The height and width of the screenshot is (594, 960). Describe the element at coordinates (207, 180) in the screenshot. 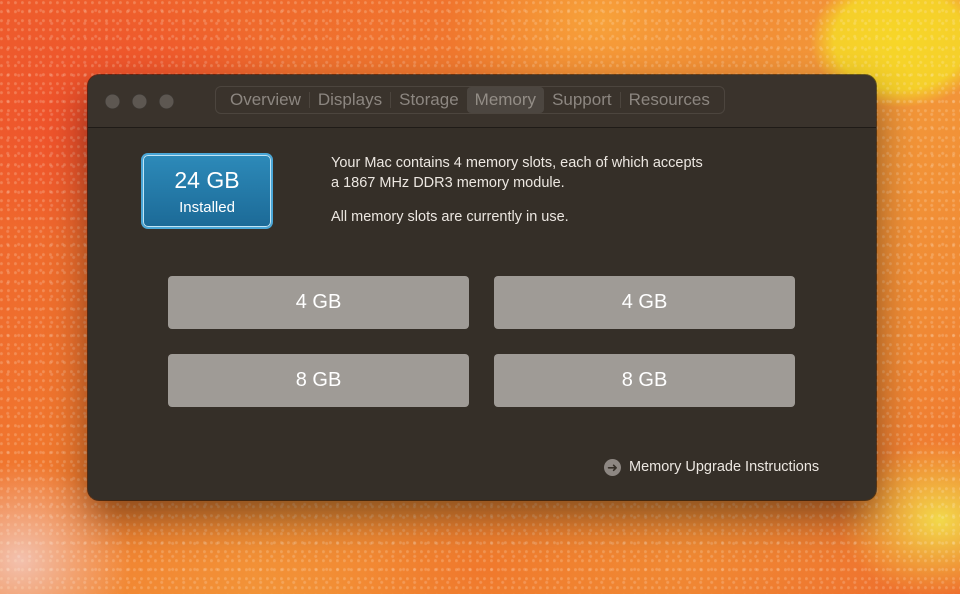

I see `installed-memory-size: 24 GB` at that location.